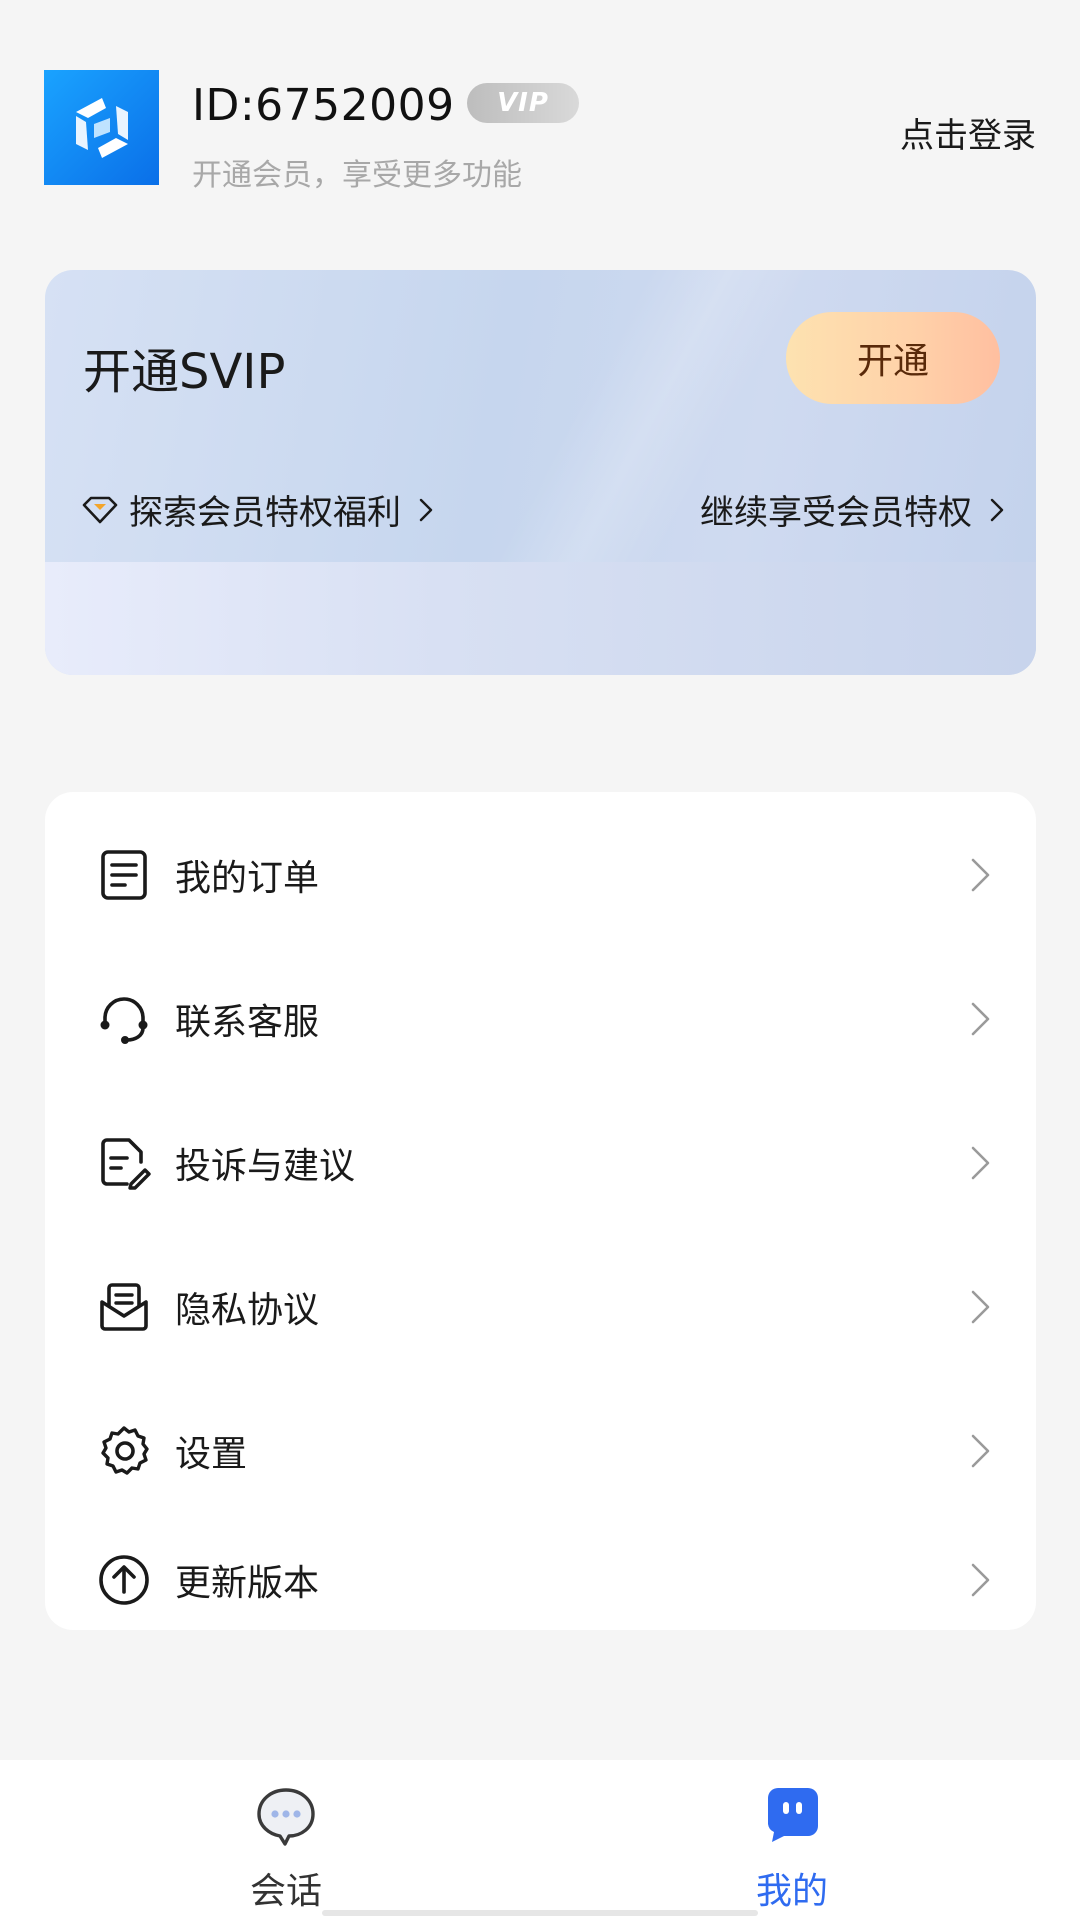 This screenshot has height=1920, width=1080. I want to click on menu-item-orders: 我的订单, so click(540, 875).